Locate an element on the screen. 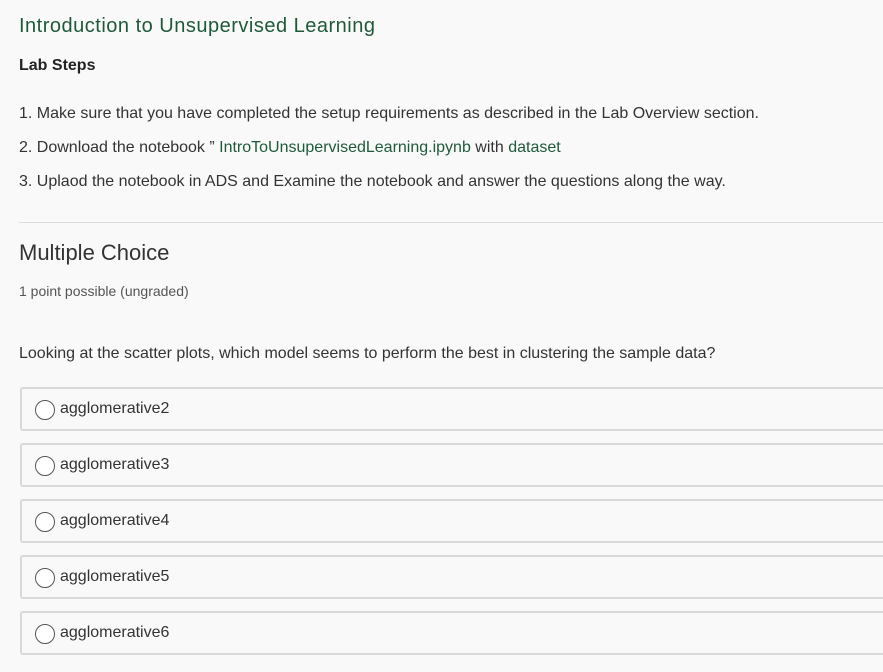 The width and height of the screenshot is (883, 672). lab-steps-heading: Lab Steps is located at coordinates (57, 65).